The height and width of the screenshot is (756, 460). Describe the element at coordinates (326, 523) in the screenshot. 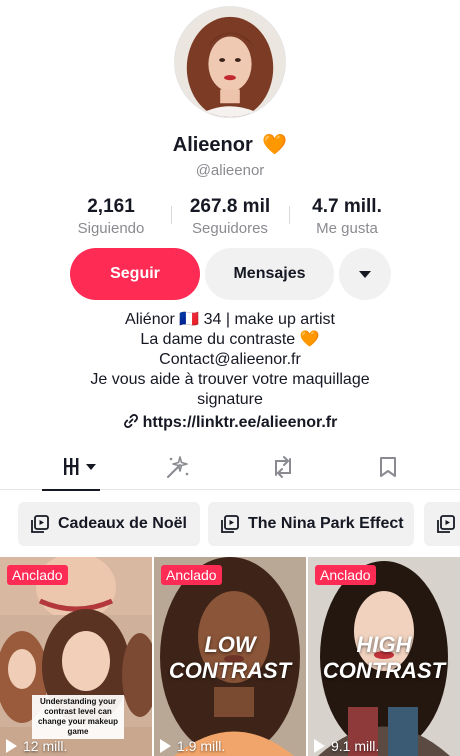

I see `playlist-chip-label: The Nina Park Effect` at that location.